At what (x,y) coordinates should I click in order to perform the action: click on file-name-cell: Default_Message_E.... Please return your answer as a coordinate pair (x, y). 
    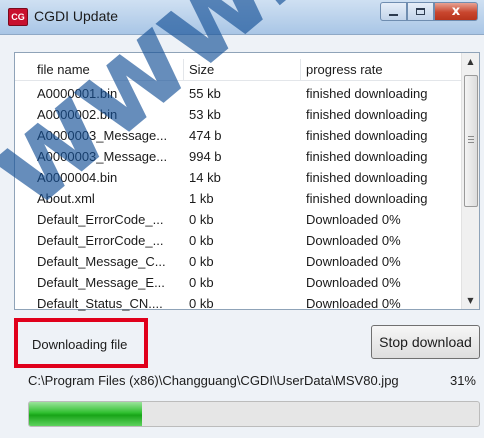
    Looking at the image, I should click on (101, 282).